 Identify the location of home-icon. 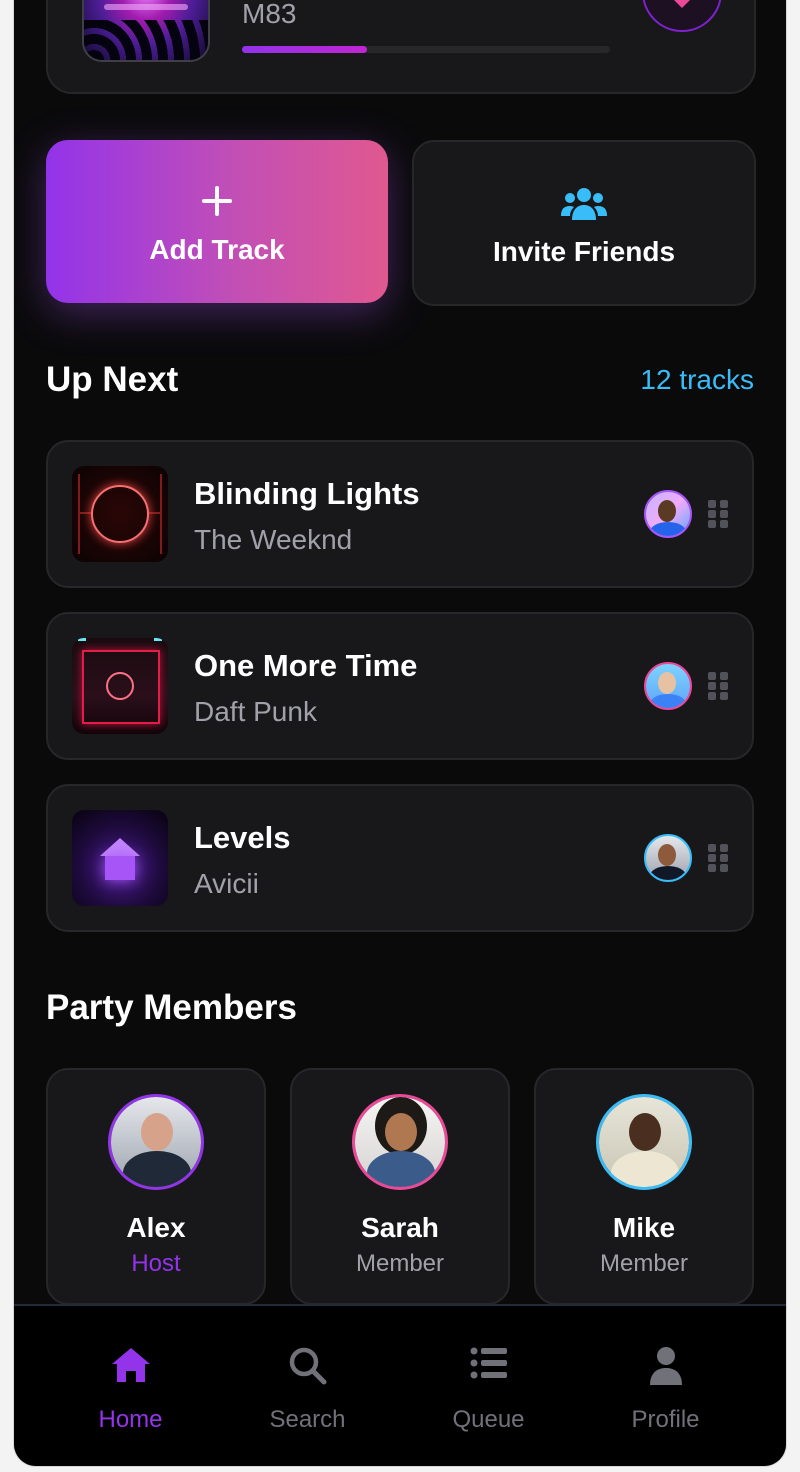
(130, 1365).